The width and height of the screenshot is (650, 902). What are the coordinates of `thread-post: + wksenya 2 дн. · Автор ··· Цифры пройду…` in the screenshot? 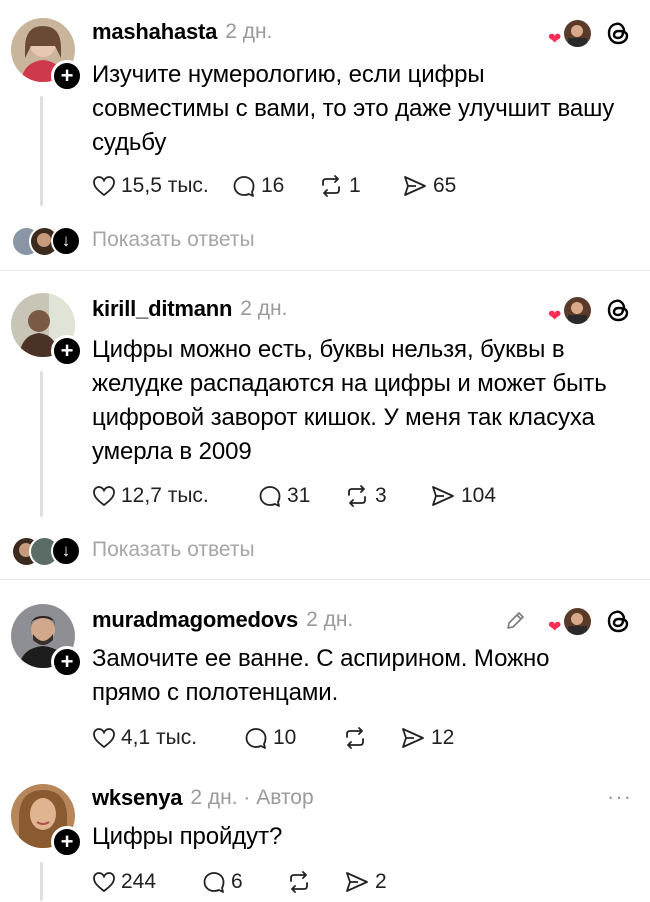 It's located at (325, 835).